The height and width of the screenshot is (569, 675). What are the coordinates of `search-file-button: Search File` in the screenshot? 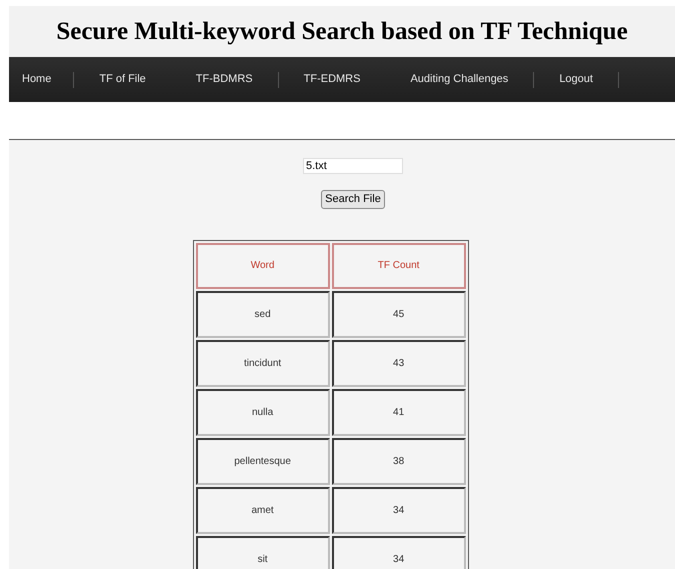 It's located at (353, 199).